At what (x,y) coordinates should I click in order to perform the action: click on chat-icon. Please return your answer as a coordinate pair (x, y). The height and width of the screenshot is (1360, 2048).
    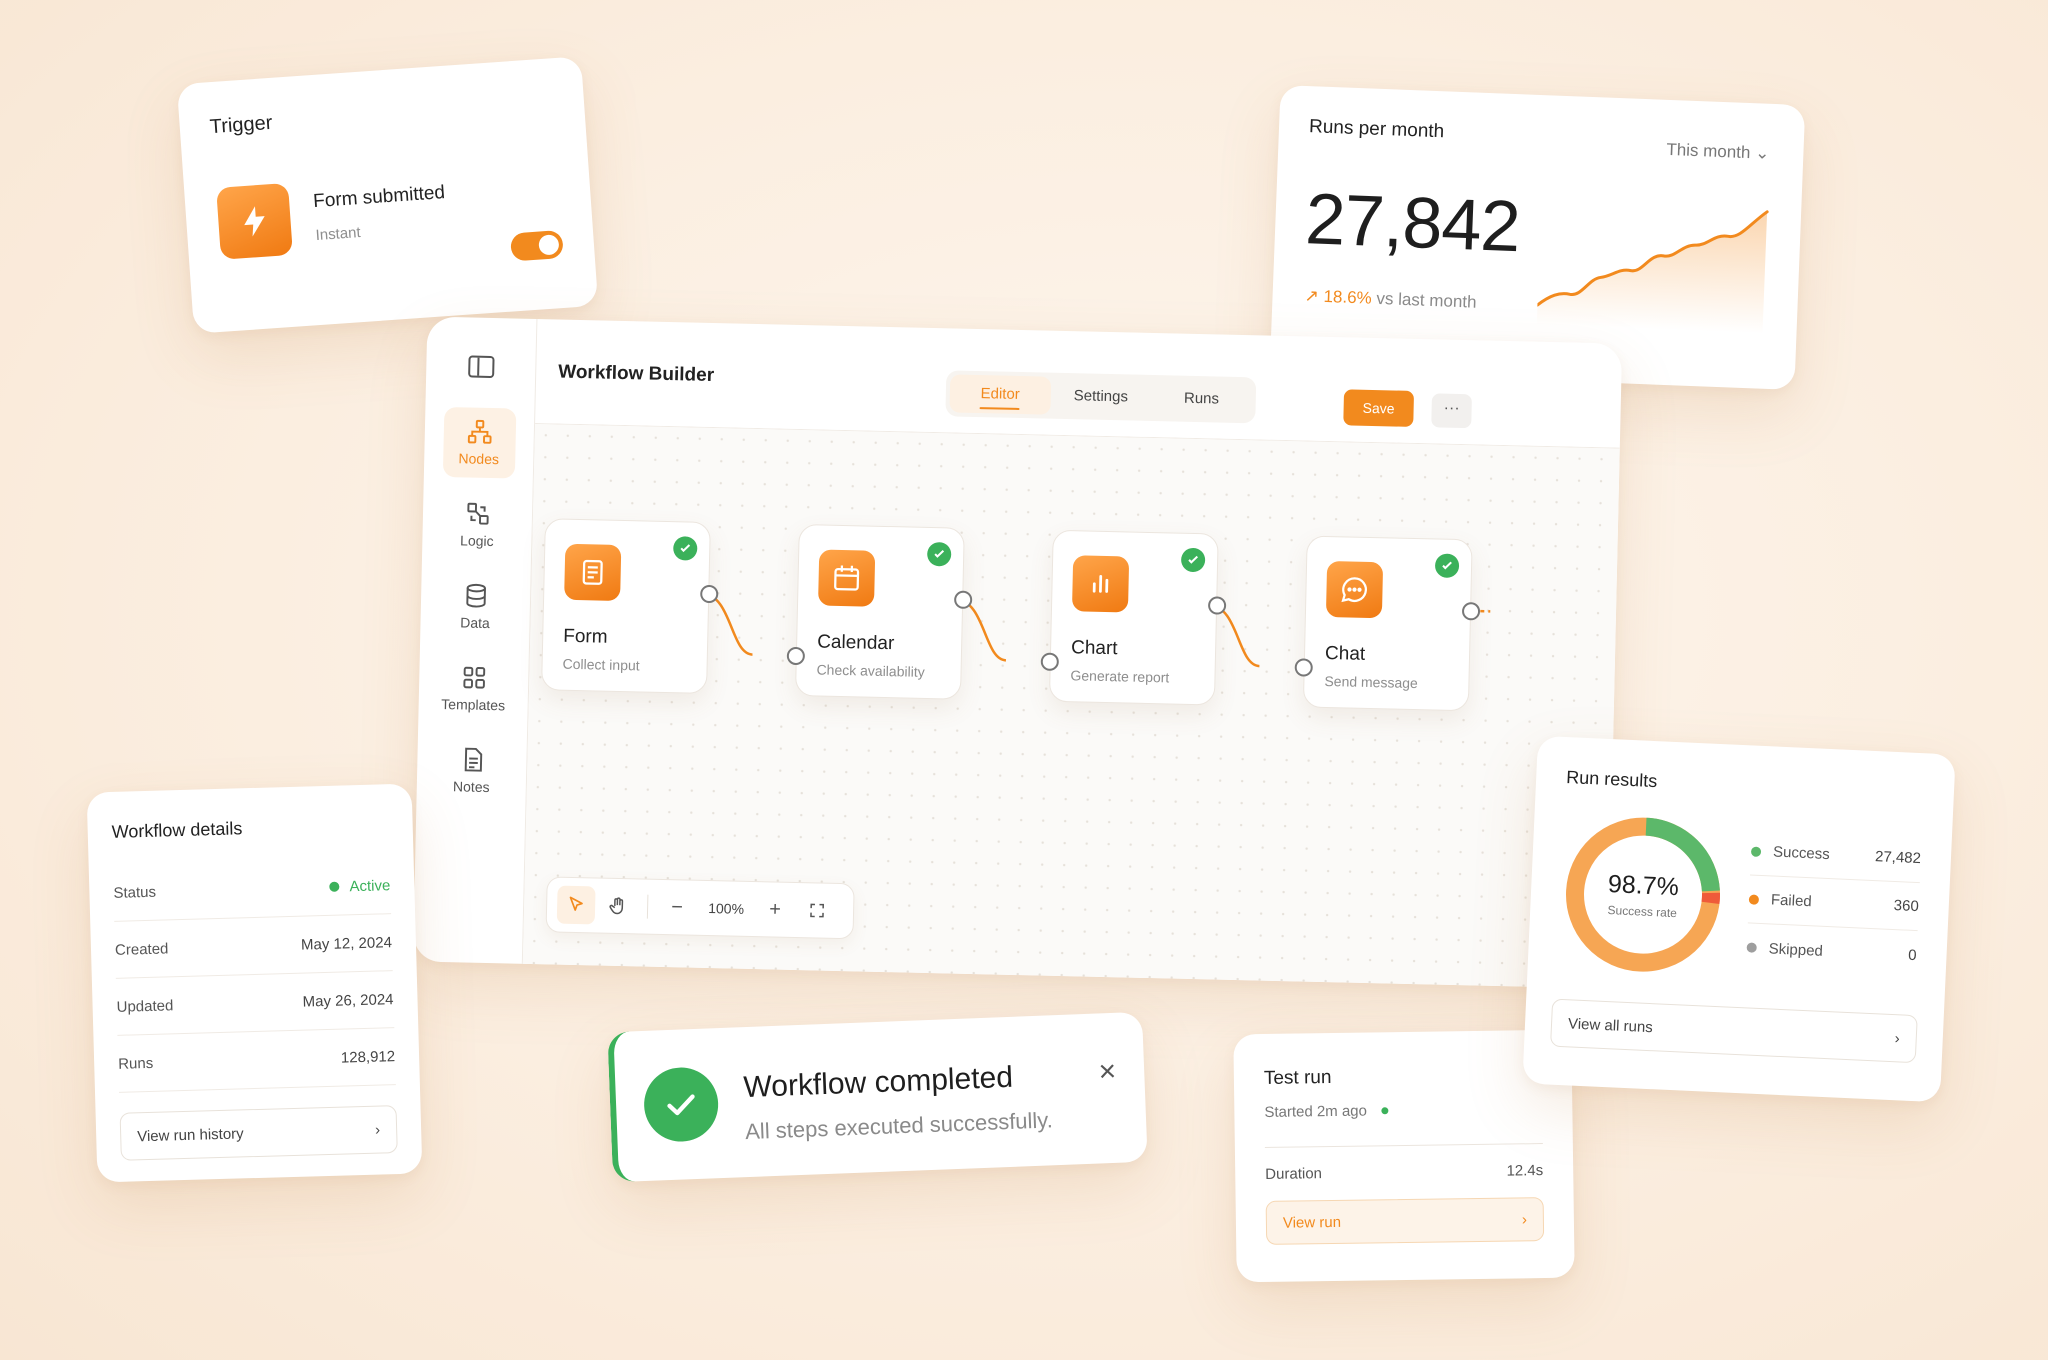
    Looking at the image, I should click on (1354, 590).